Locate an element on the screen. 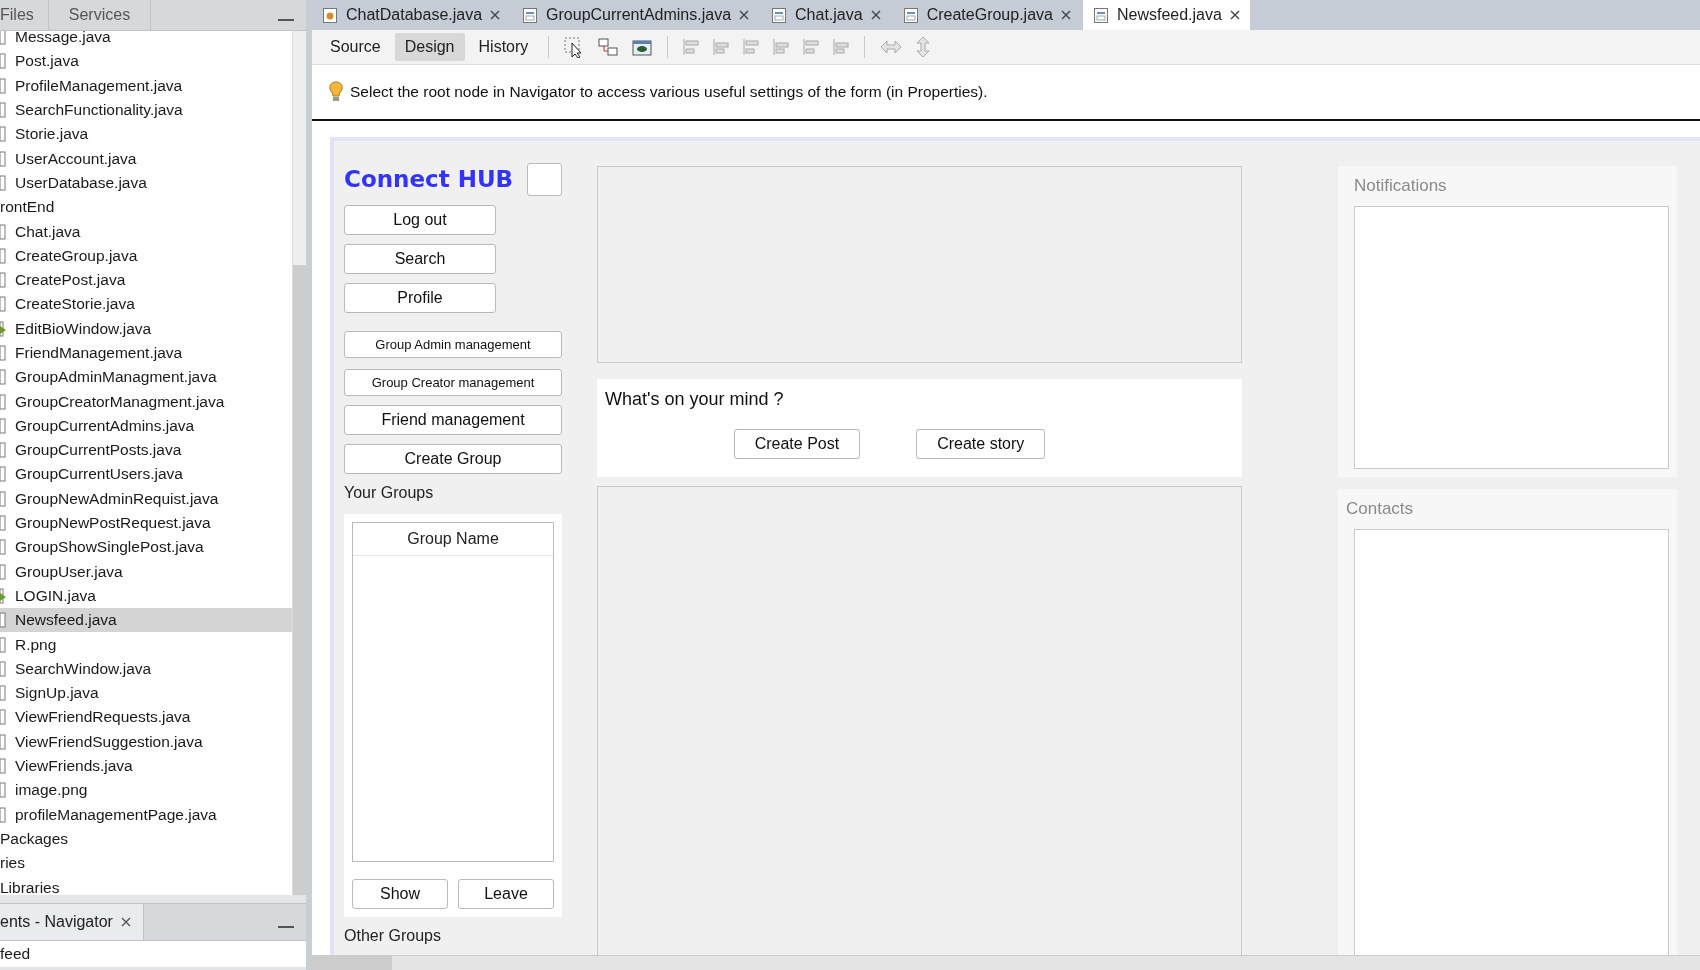 The width and height of the screenshot is (1700, 970). panel-tab: Services is located at coordinates (100, 15).